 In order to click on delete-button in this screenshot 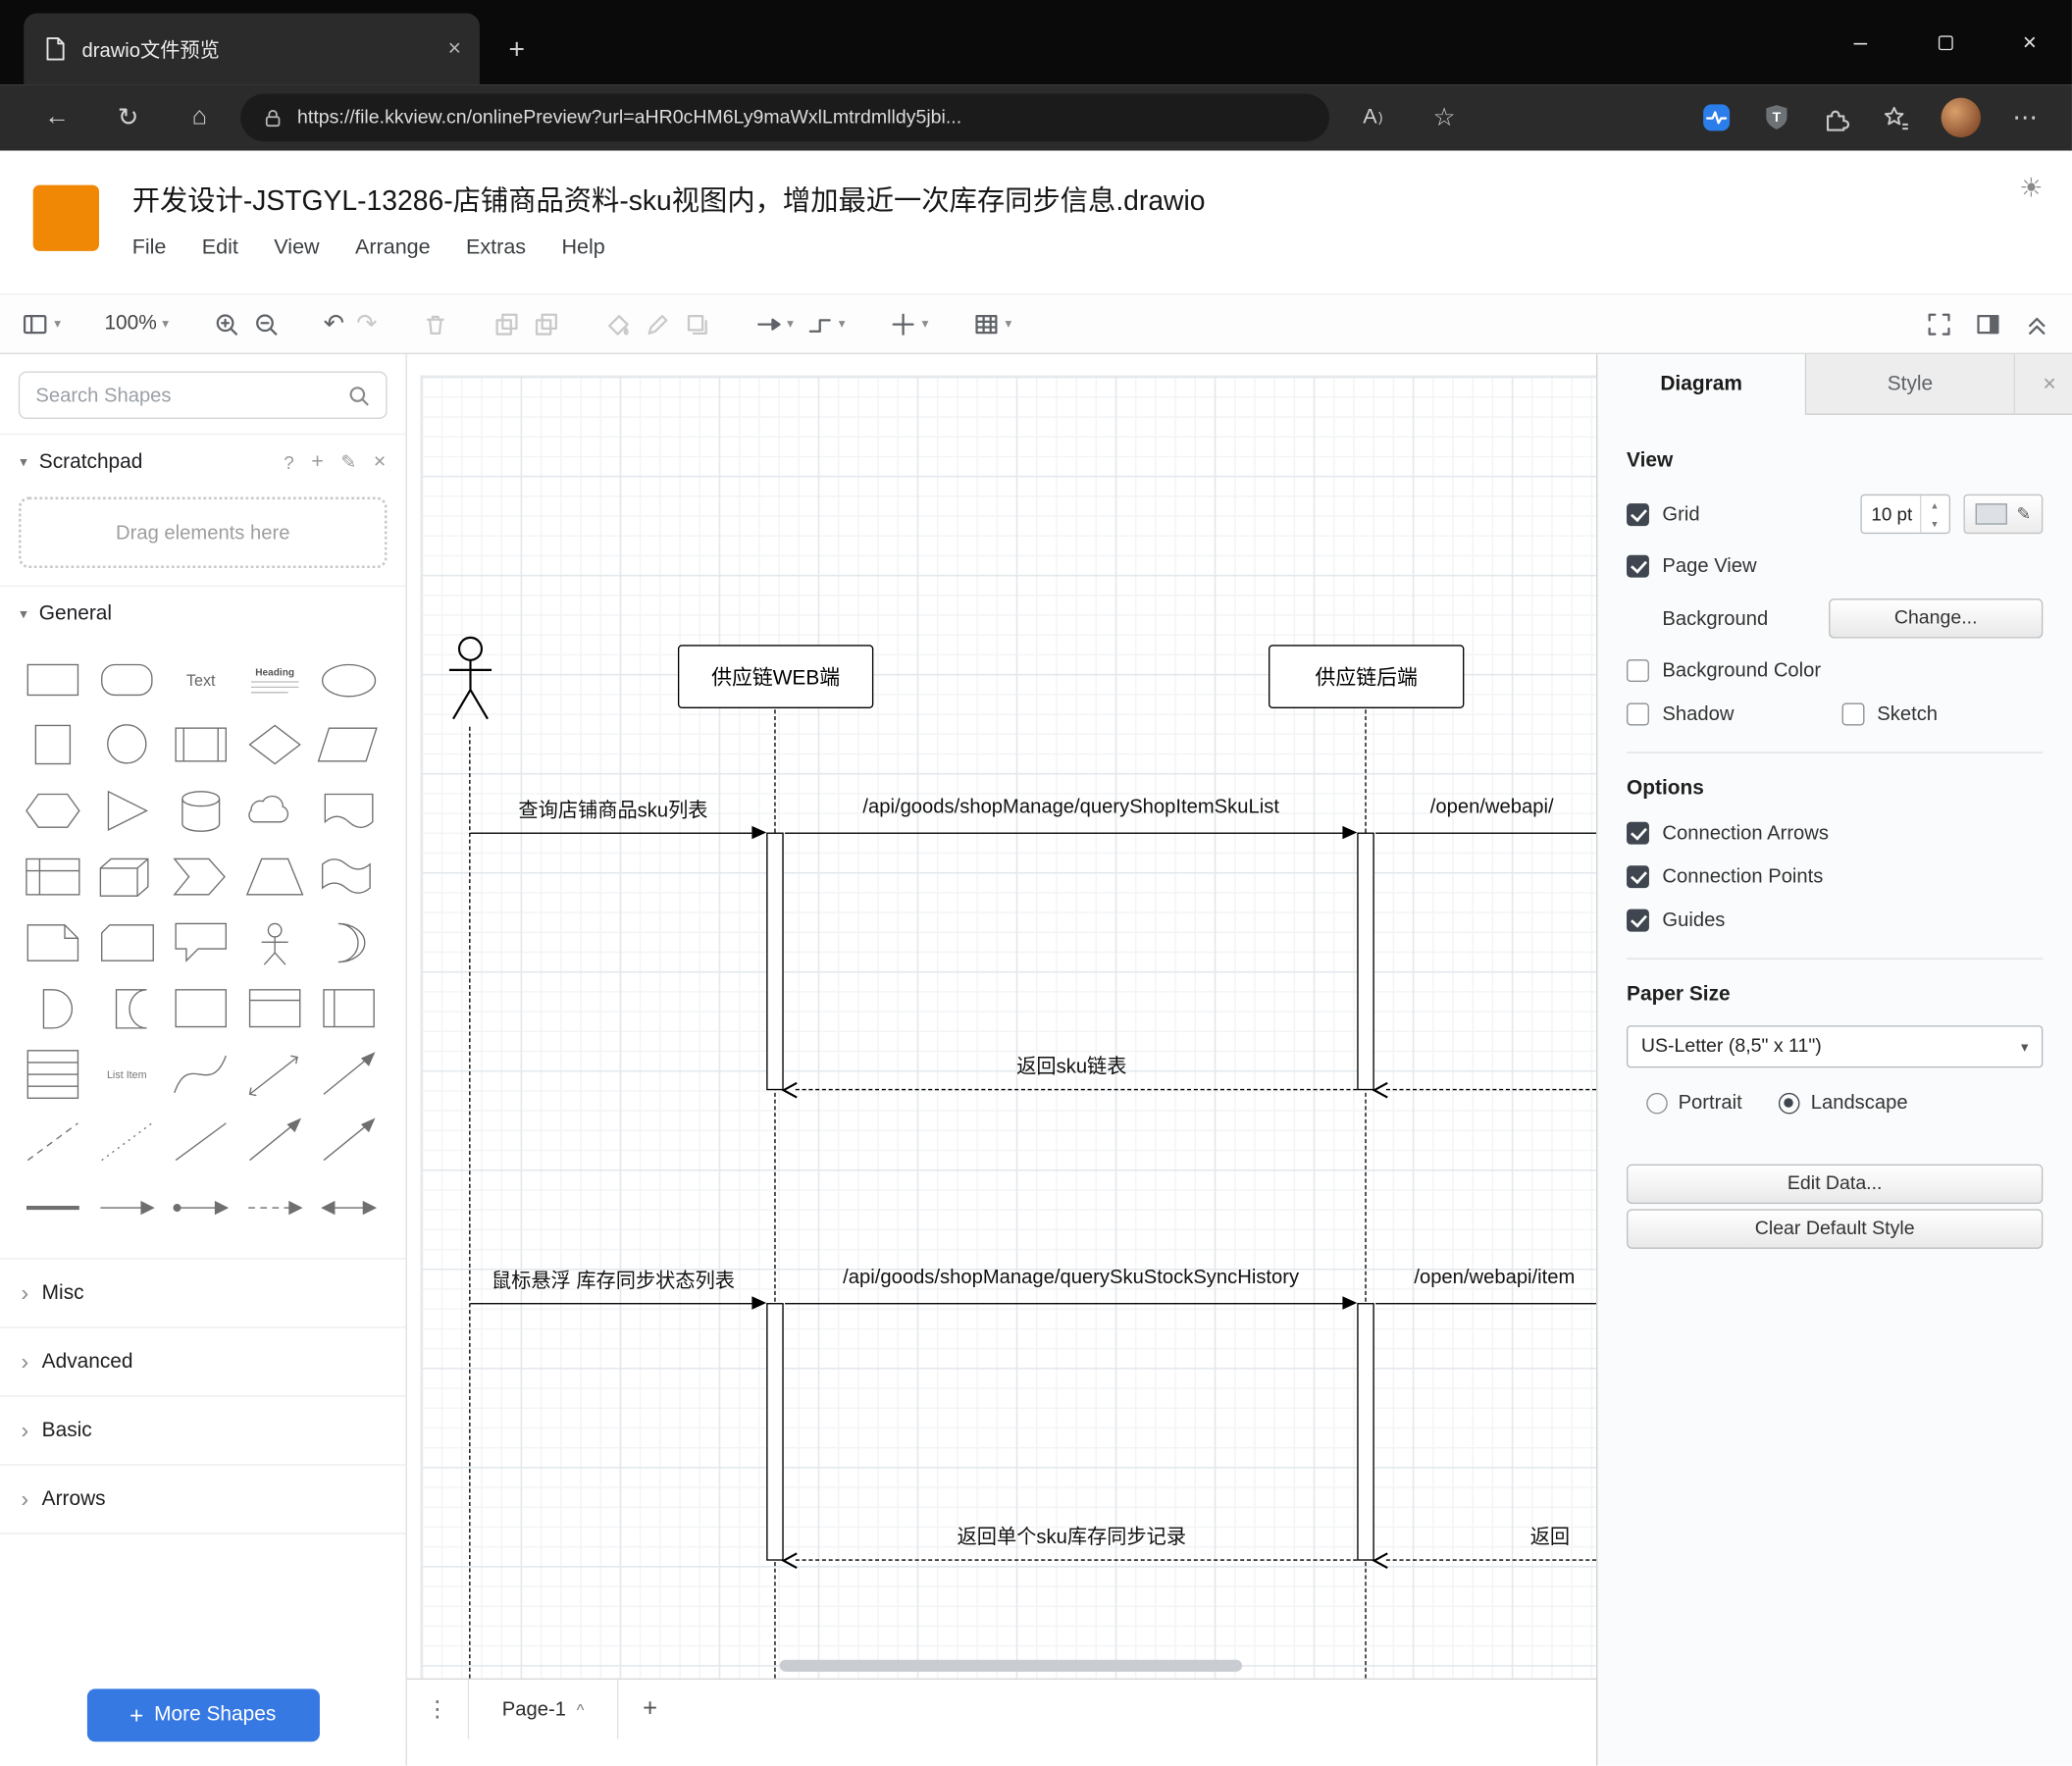, I will do `click(434, 324)`.